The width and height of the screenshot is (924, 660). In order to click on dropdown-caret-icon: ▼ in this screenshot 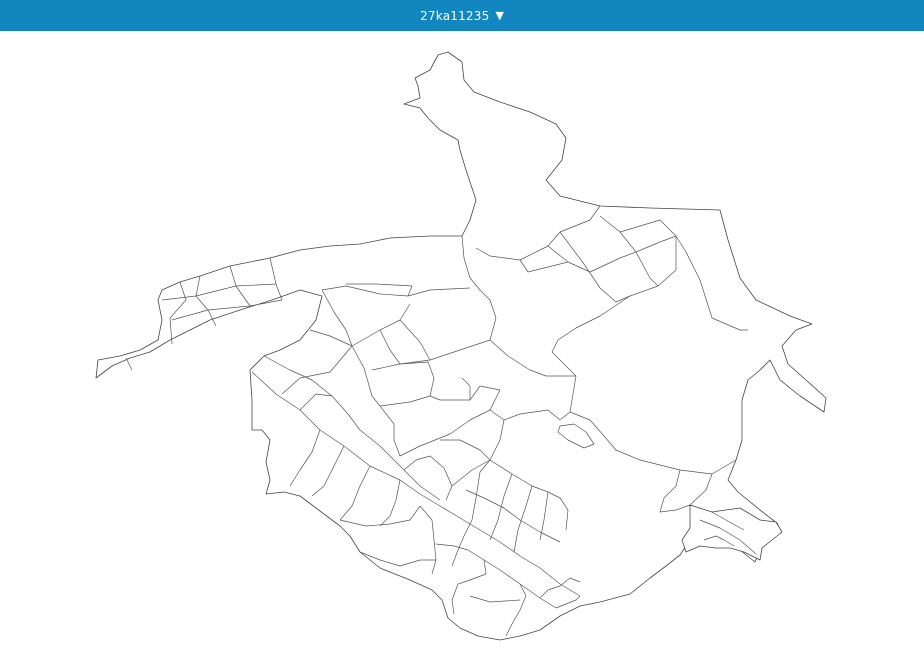, I will do `click(499, 15)`.